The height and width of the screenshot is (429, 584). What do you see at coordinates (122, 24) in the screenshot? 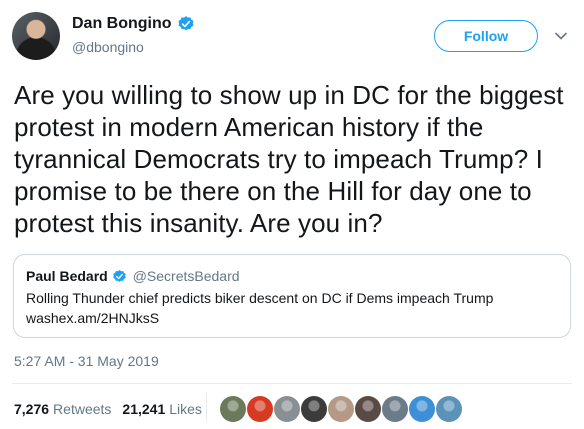
I see `author-display-name: Dan Bongino` at bounding box center [122, 24].